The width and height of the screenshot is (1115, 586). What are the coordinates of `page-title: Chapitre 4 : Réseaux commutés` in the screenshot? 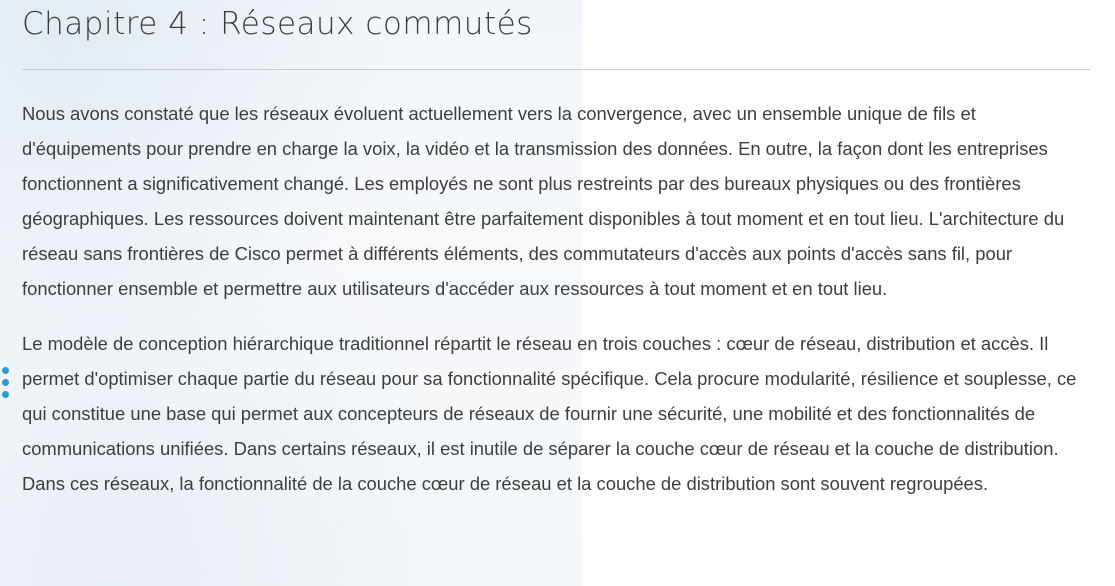 It's located at (277, 24).